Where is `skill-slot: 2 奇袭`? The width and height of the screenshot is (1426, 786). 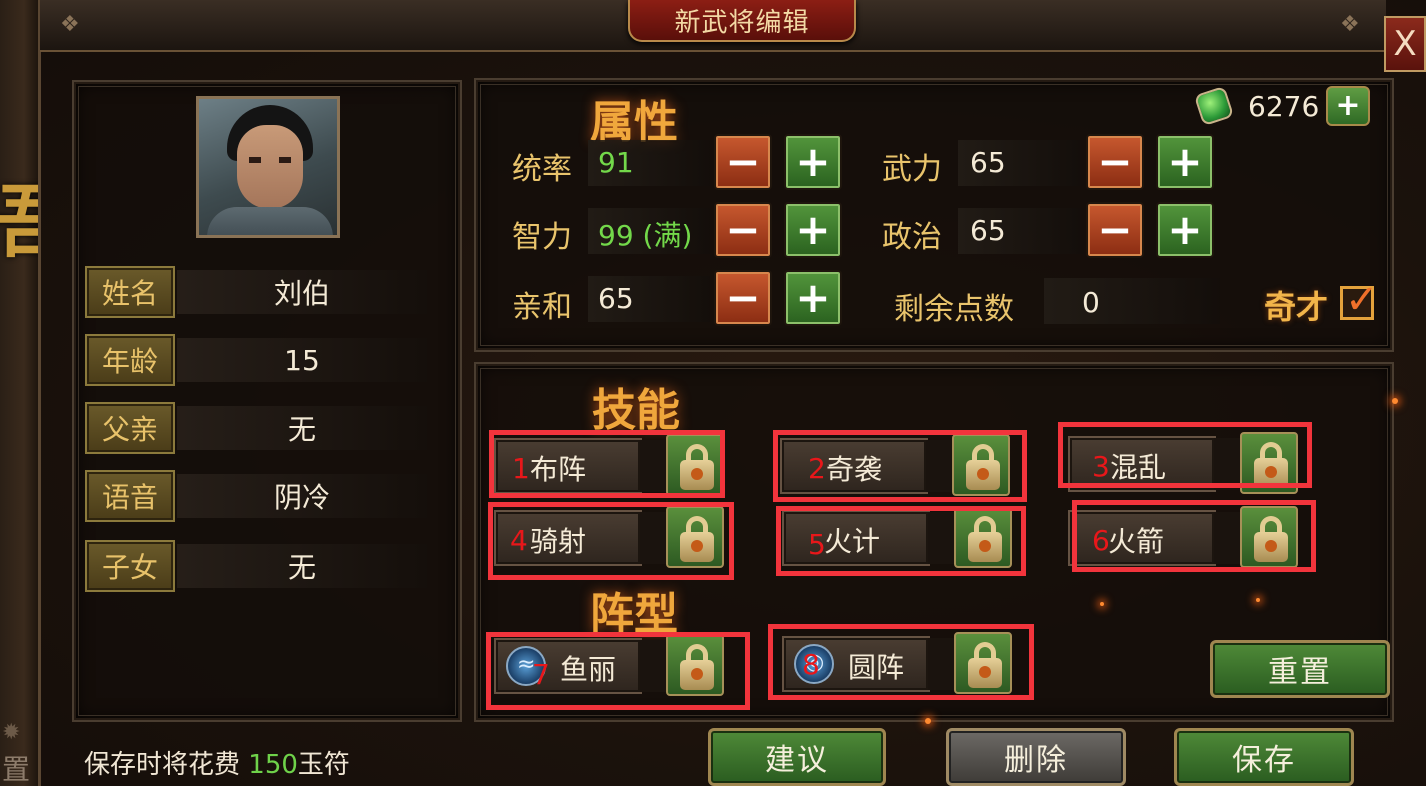 skill-slot: 2 奇袭 is located at coordinates (896, 465).